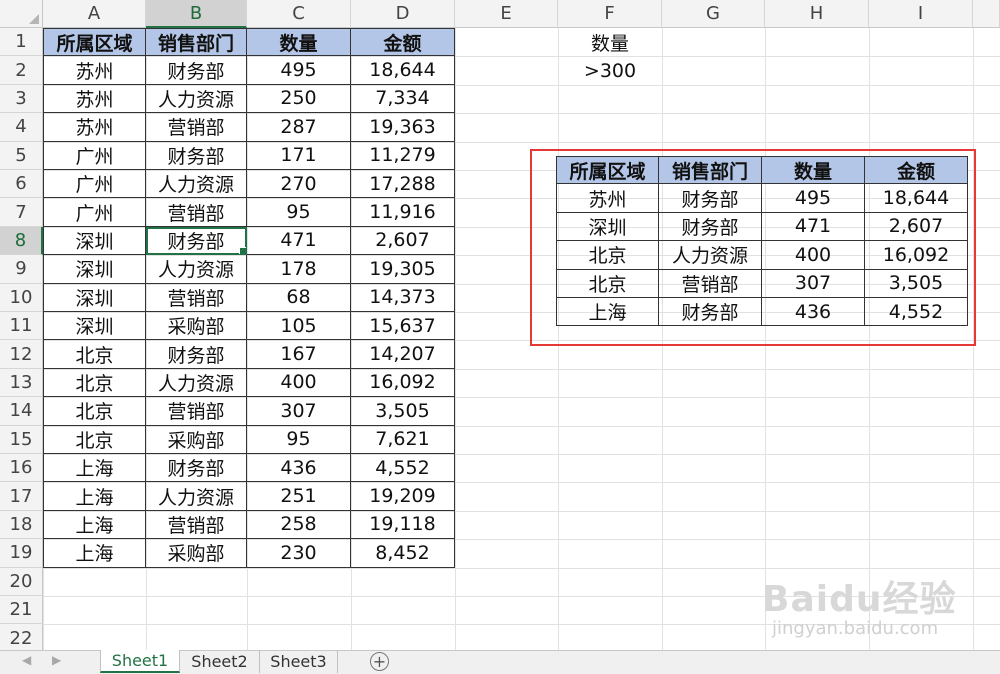  I want to click on cell-a19: 上海, so click(94, 553).